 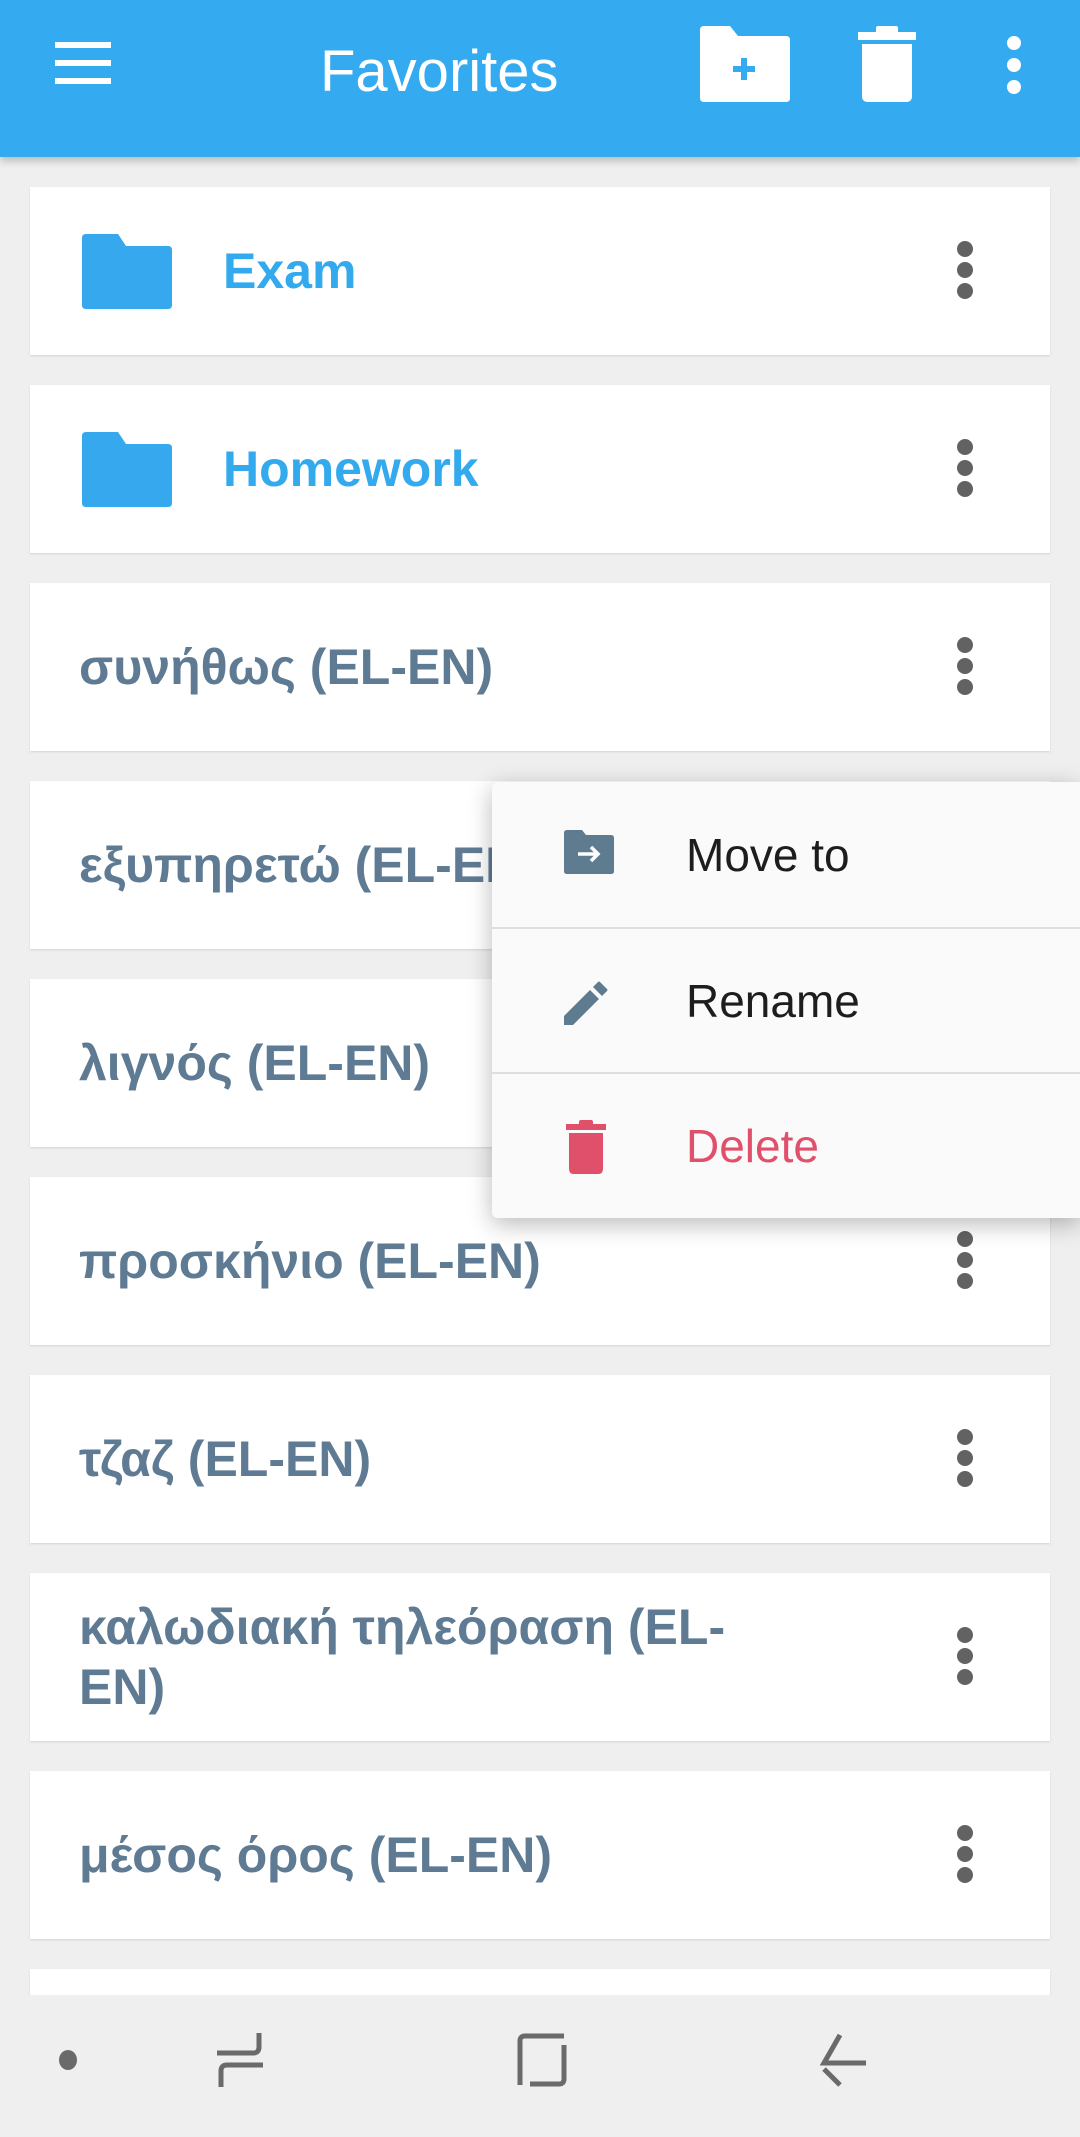 What do you see at coordinates (768, 854) in the screenshot?
I see `menu-item-label: Move to` at bounding box center [768, 854].